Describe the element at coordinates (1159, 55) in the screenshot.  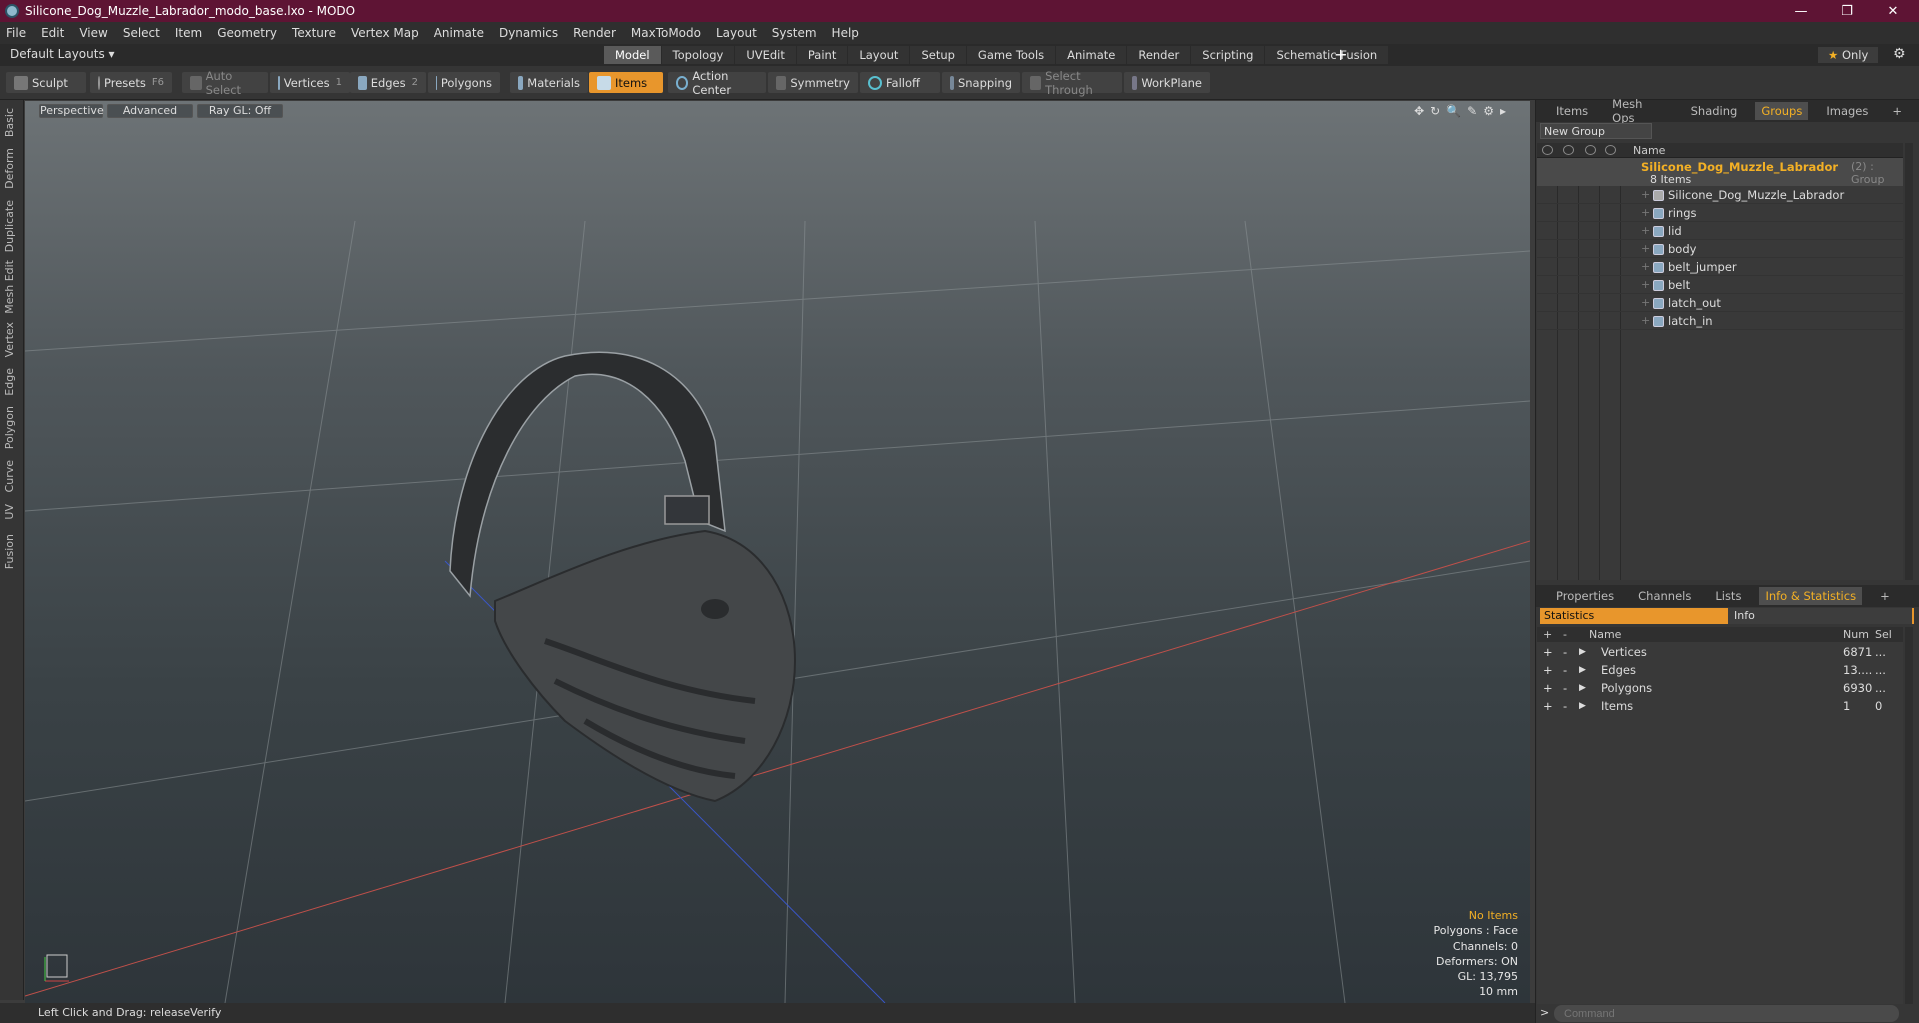
I see `tab-render: Render` at that location.